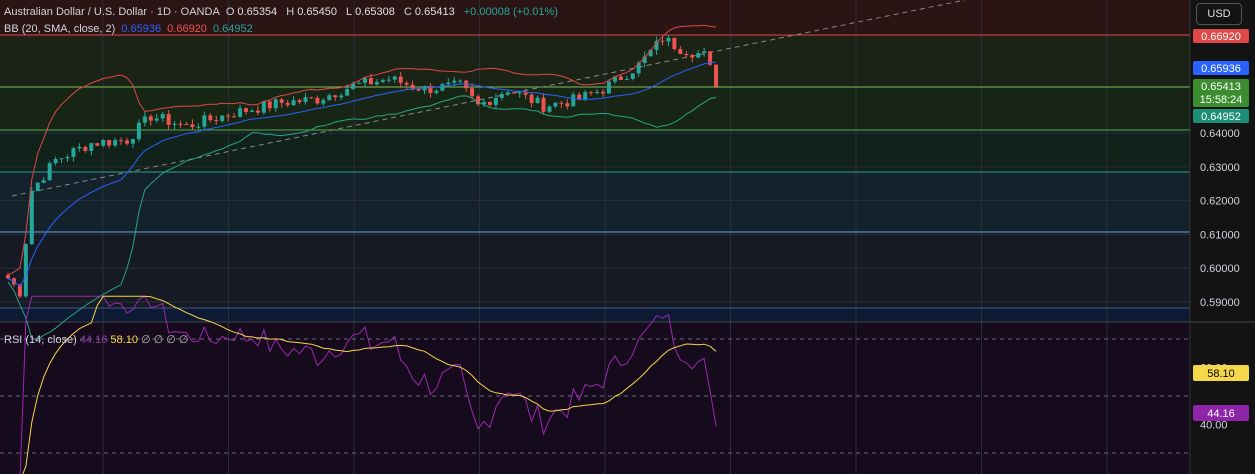 This screenshot has height=474, width=1255. What do you see at coordinates (510, 12) in the screenshot?
I see `change-value: +0.00008 (+0.01%)` at bounding box center [510, 12].